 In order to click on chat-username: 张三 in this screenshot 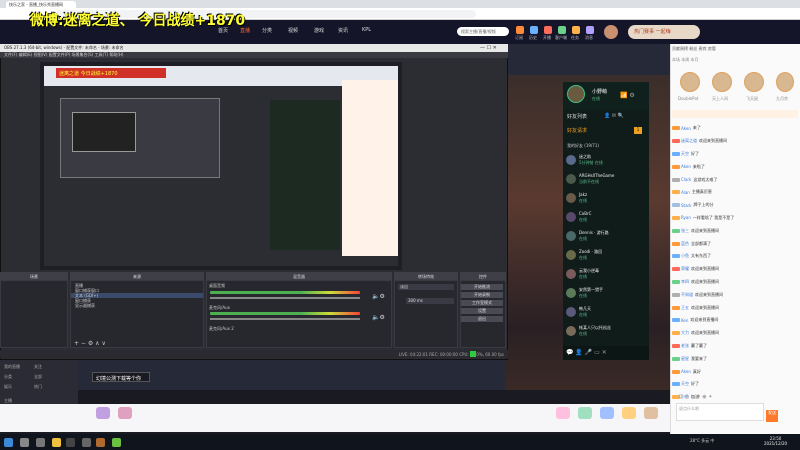, I will do `click(685, 231)`.